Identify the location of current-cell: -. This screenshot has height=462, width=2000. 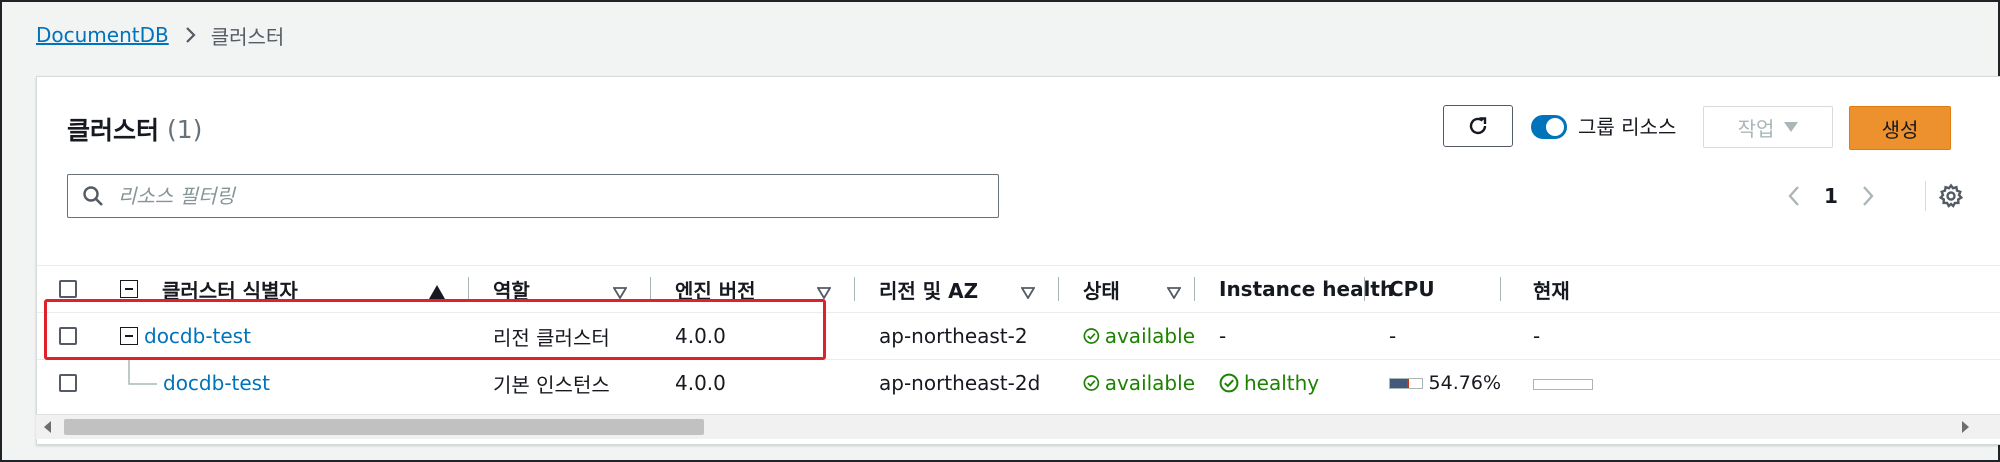
(1750, 336).